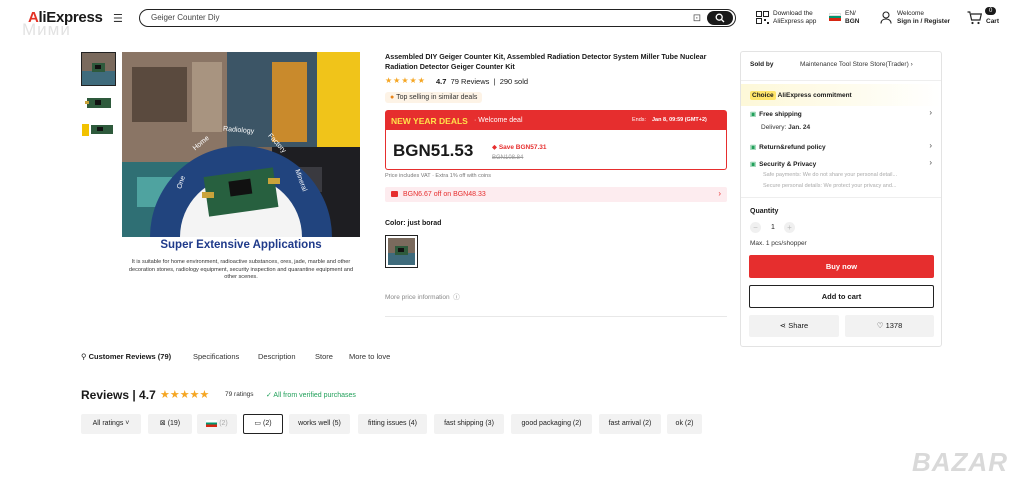  I want to click on image-icon: ⊠, so click(162, 423).